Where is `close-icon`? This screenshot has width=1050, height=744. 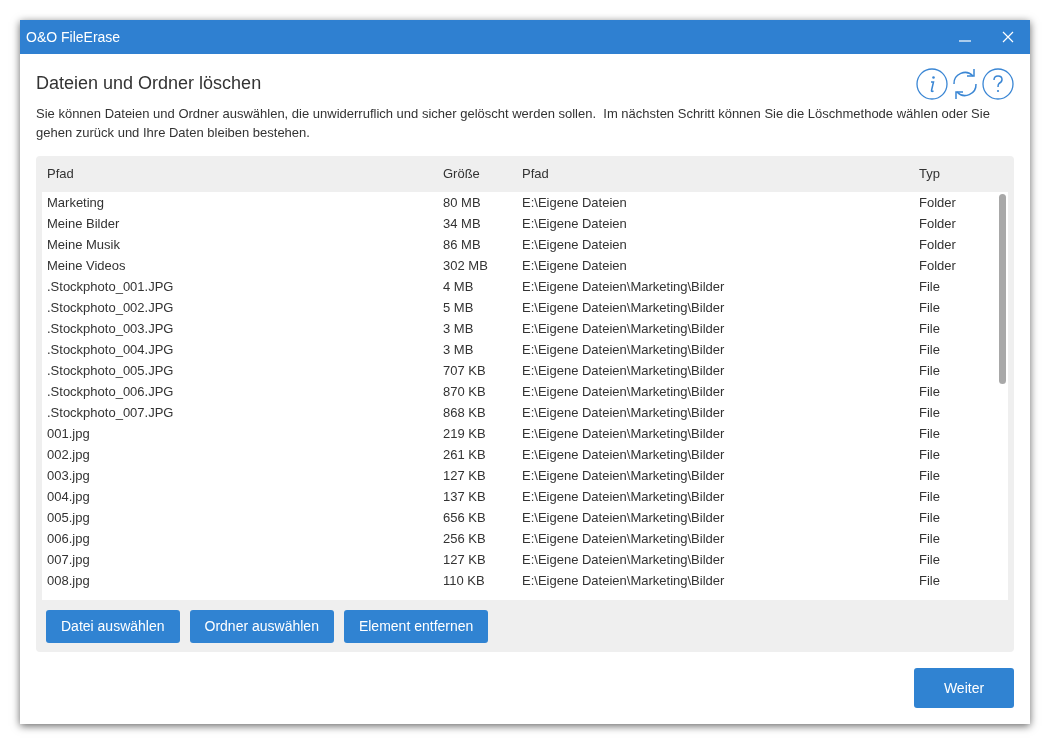 close-icon is located at coordinates (1008, 37).